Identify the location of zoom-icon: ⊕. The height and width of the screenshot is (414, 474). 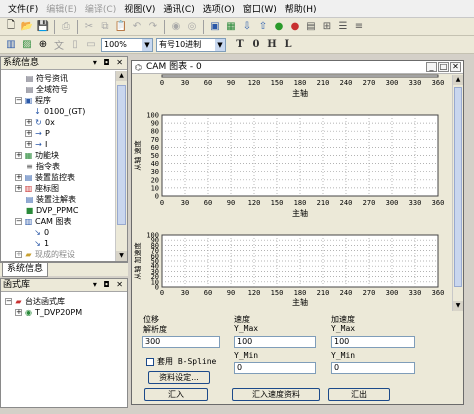
(43, 45).